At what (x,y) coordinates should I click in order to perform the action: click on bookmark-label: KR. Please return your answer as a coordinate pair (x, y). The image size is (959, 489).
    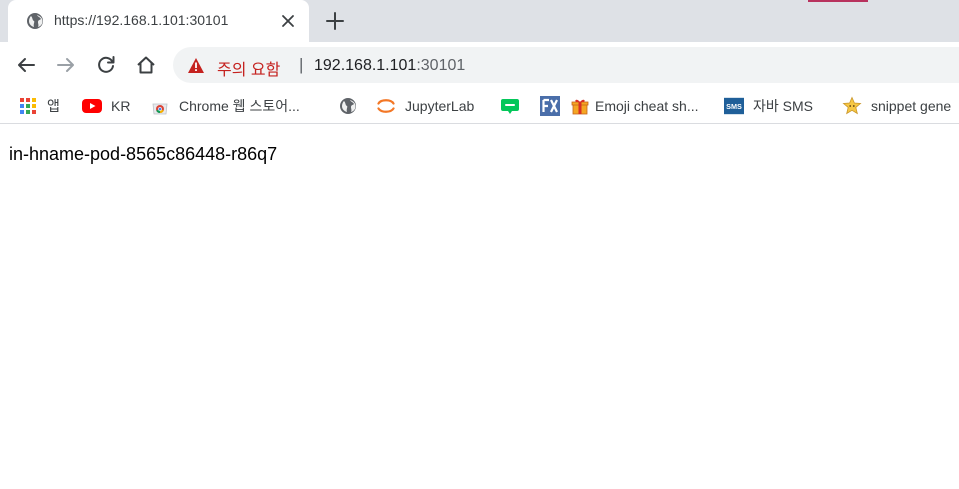
    Looking at the image, I should click on (121, 106).